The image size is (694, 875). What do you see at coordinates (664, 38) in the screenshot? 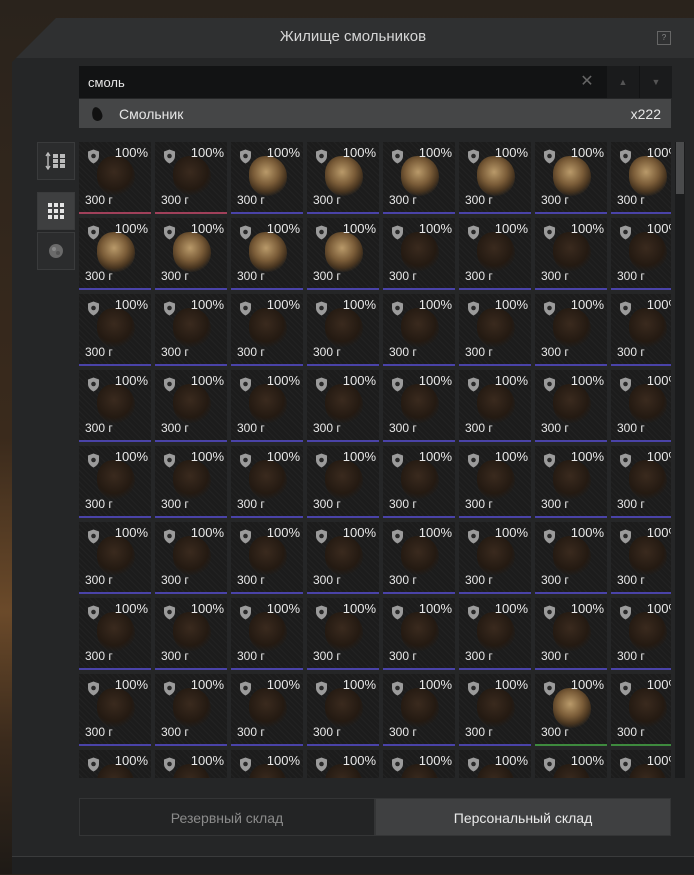
I see `help-icon: ?` at bounding box center [664, 38].